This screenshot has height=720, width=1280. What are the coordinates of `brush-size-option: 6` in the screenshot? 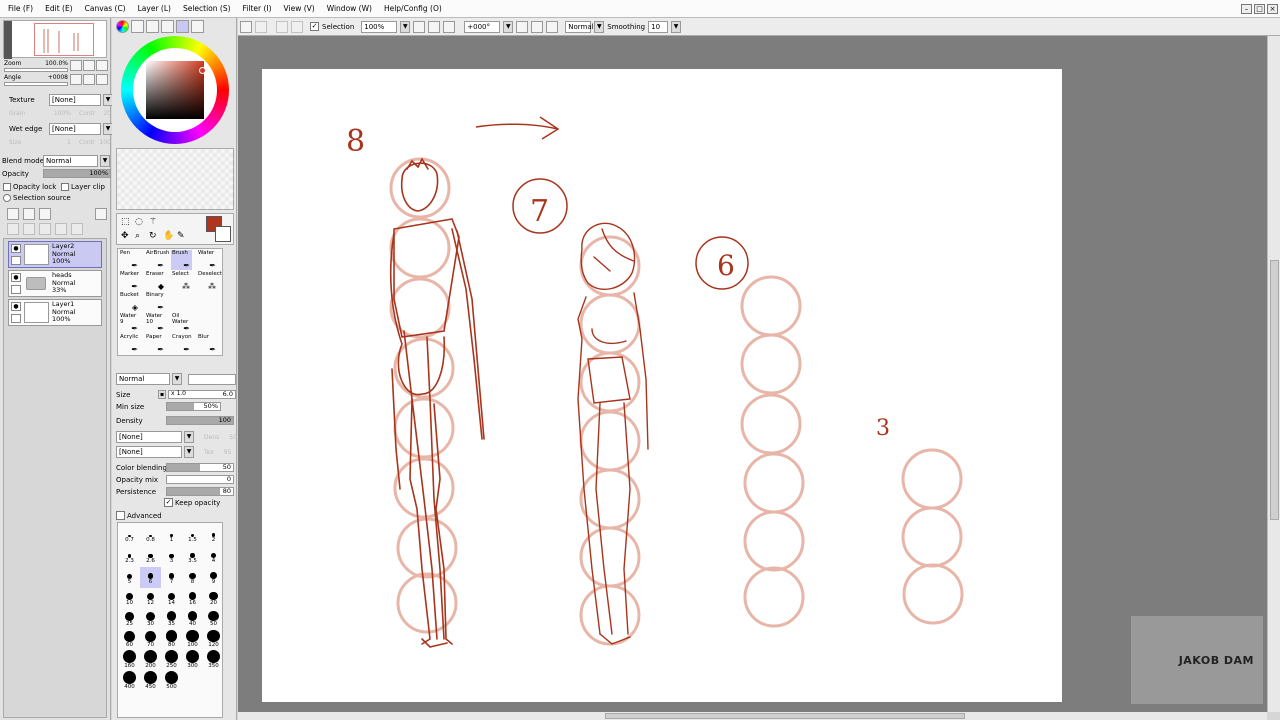 It's located at (150, 577).